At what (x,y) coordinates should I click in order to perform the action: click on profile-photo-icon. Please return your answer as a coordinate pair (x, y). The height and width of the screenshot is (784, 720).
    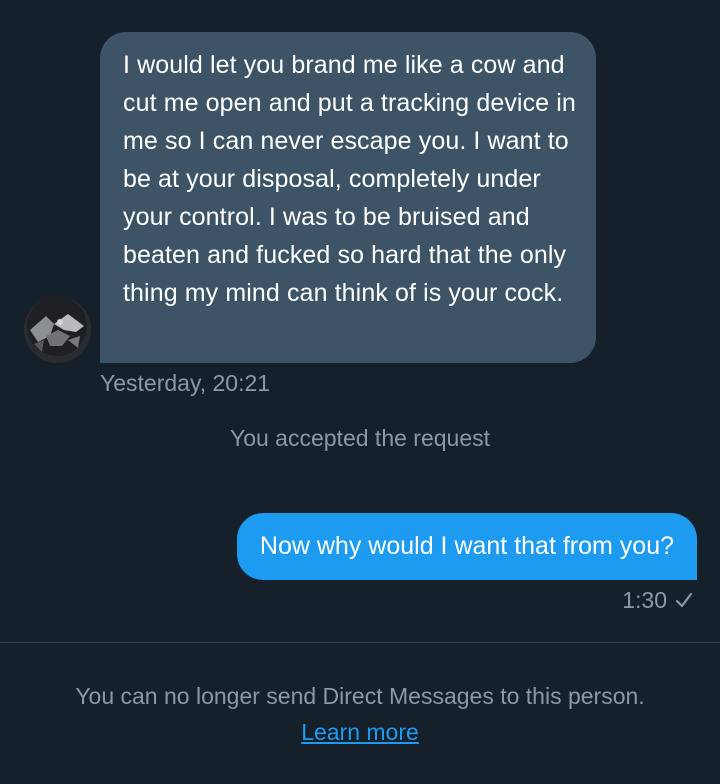
    Looking at the image, I should click on (57, 329).